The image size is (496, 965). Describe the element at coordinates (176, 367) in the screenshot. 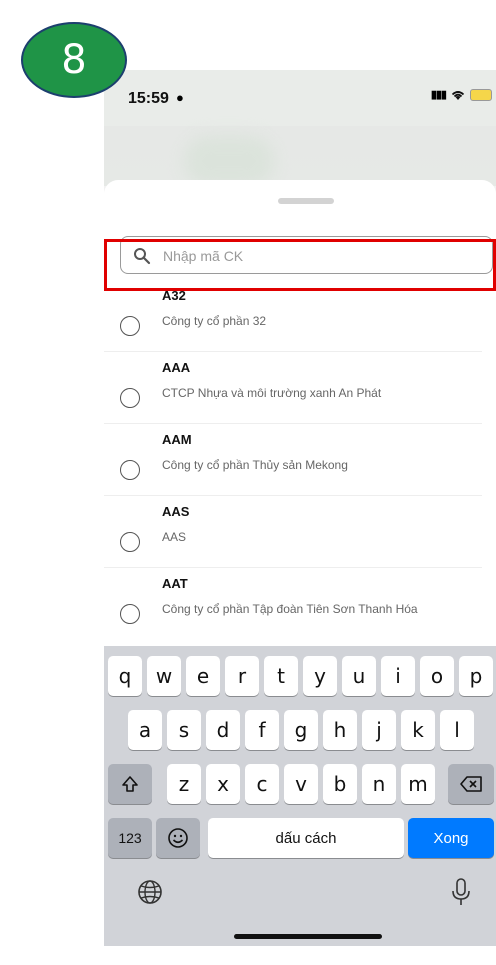

I see `stock-code: AAA` at that location.